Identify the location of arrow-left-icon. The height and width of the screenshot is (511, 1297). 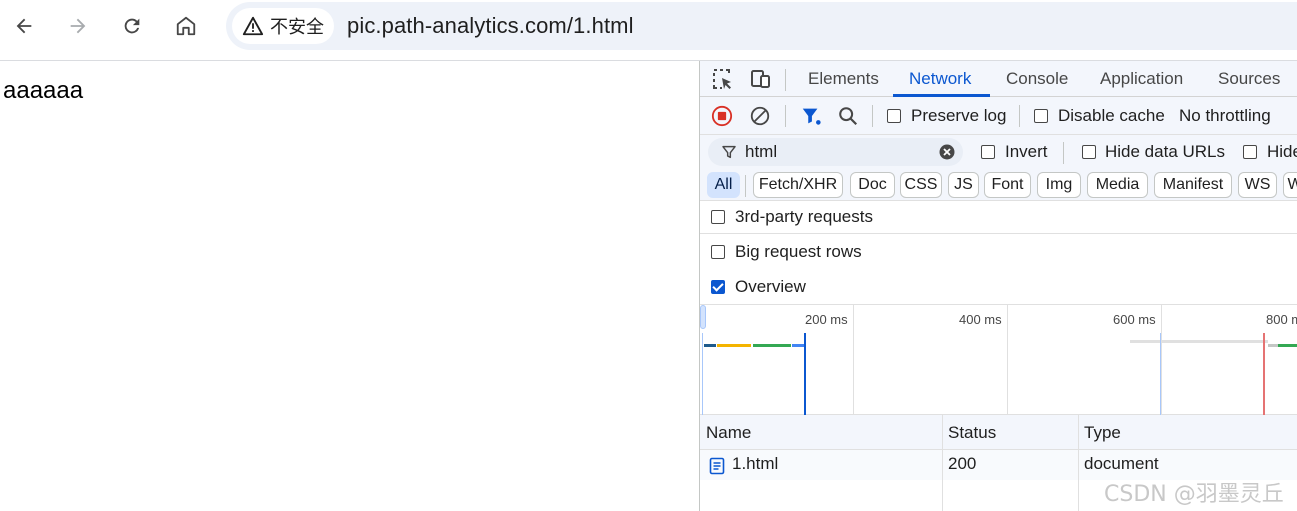
(24, 26).